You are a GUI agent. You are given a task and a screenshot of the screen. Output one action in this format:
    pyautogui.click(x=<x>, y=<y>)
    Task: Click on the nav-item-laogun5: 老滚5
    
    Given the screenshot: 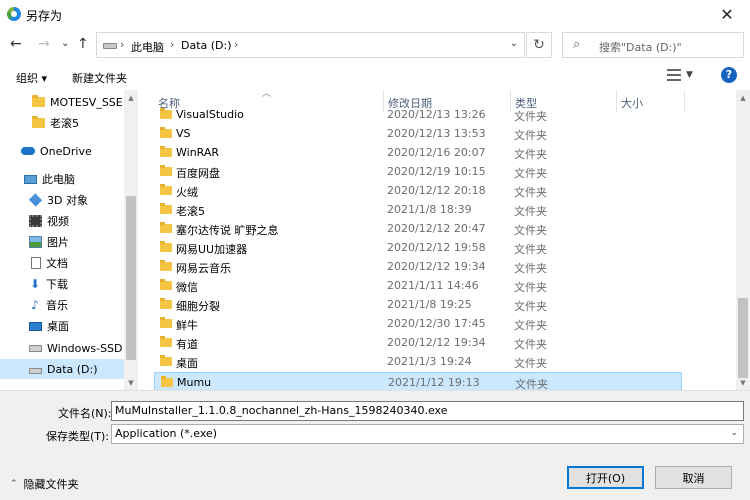 What is the action you would take?
    pyautogui.click(x=62, y=123)
    